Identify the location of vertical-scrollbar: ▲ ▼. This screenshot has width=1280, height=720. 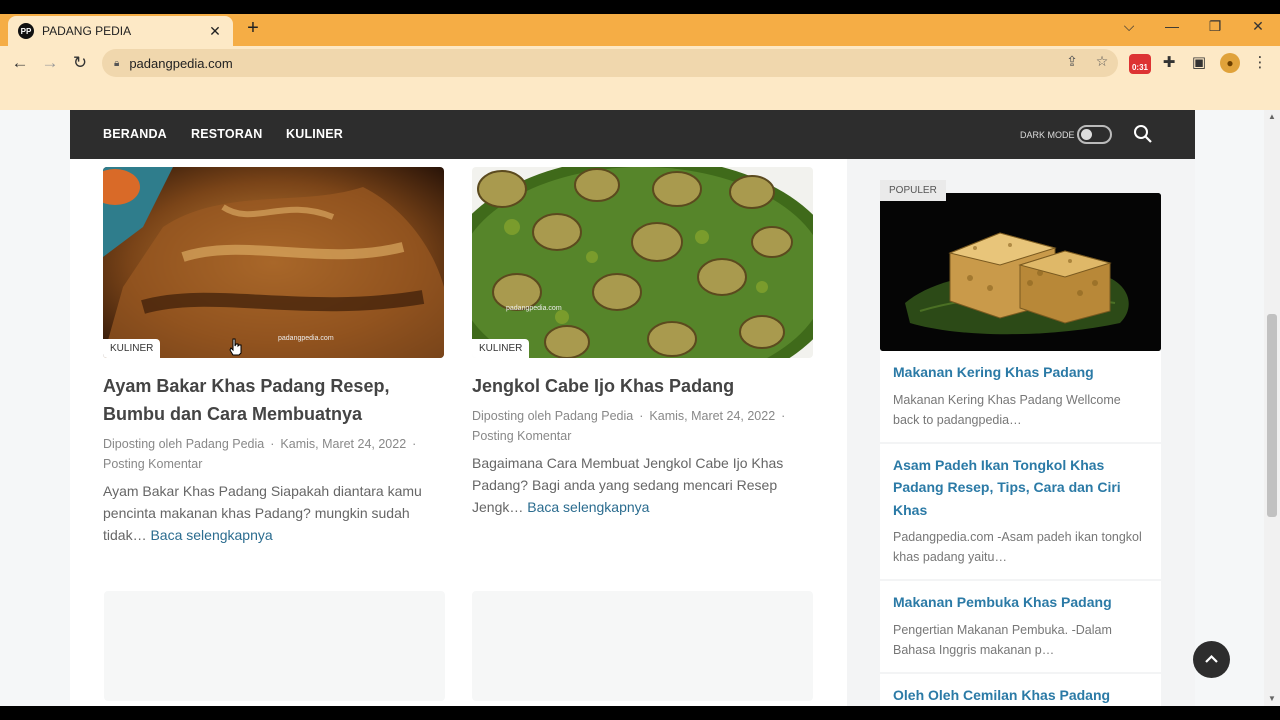
(1272, 408).